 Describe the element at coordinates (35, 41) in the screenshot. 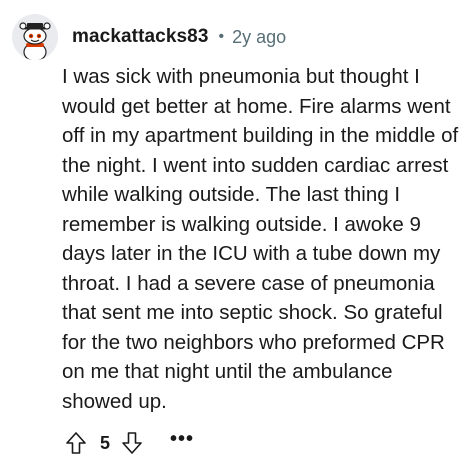

I see `snoo-avatar-icon` at that location.